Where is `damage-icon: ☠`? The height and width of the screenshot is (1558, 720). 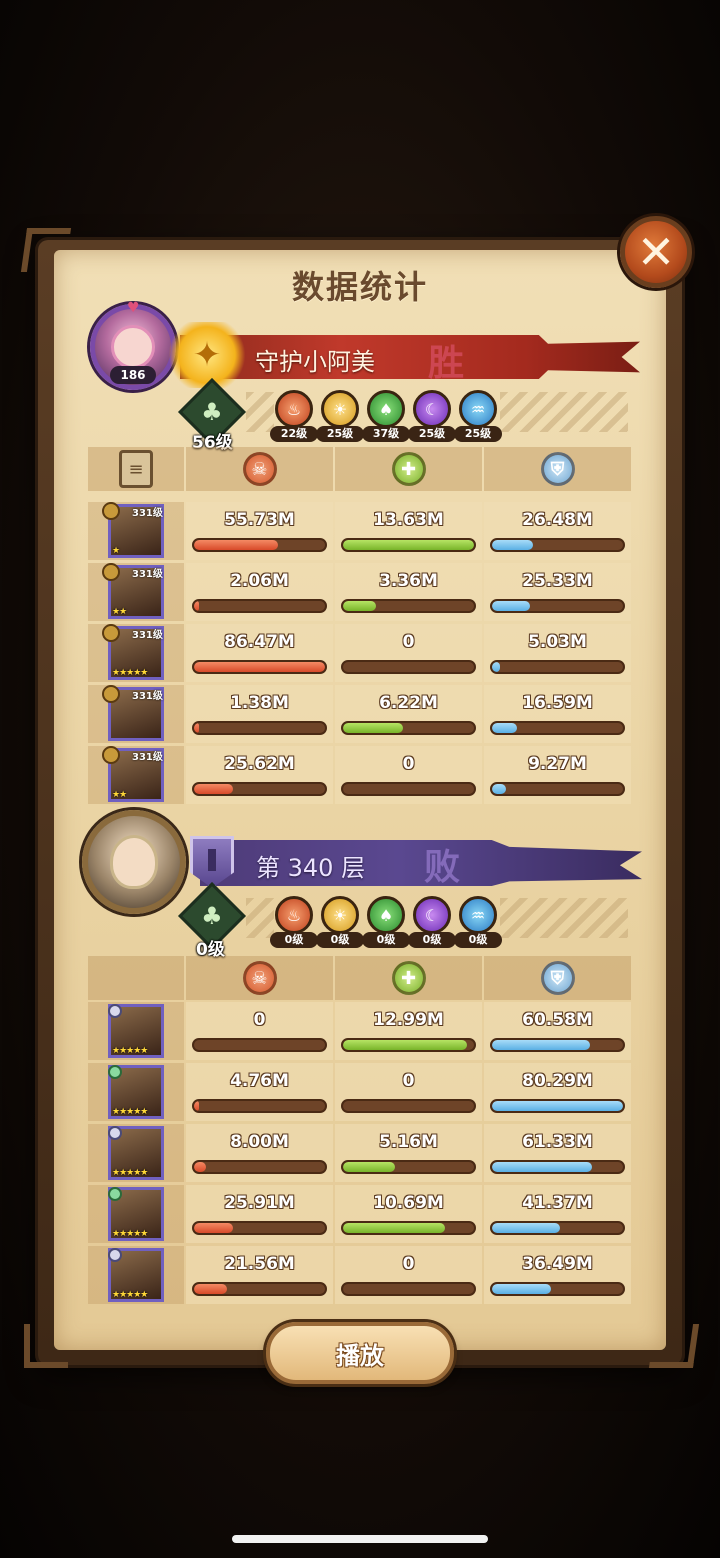 damage-icon: ☠ is located at coordinates (259, 469).